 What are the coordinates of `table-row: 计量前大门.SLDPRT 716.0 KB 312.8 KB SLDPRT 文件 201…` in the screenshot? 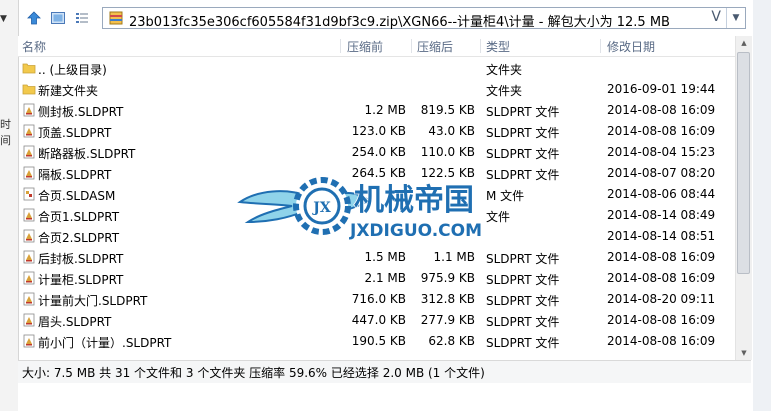 It's located at (376, 299).